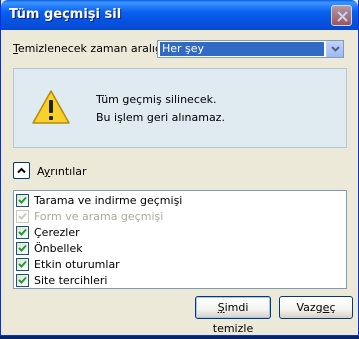 Image resolution: width=359 pixels, height=339 pixels. What do you see at coordinates (156, 99) in the screenshot?
I see `warning-text-line-1: Tüm geçmiş silinecek.` at bounding box center [156, 99].